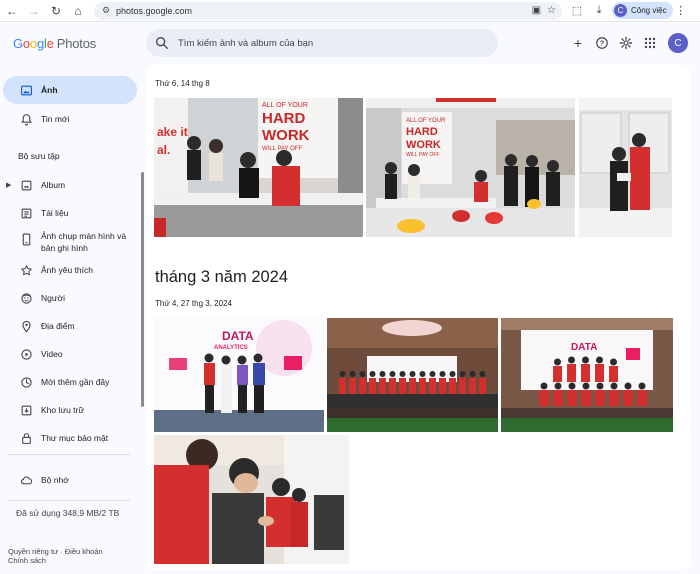 Image resolution: width=700 pixels, height=574 pixels. I want to click on expand-caret-icon: ▶, so click(8, 185).